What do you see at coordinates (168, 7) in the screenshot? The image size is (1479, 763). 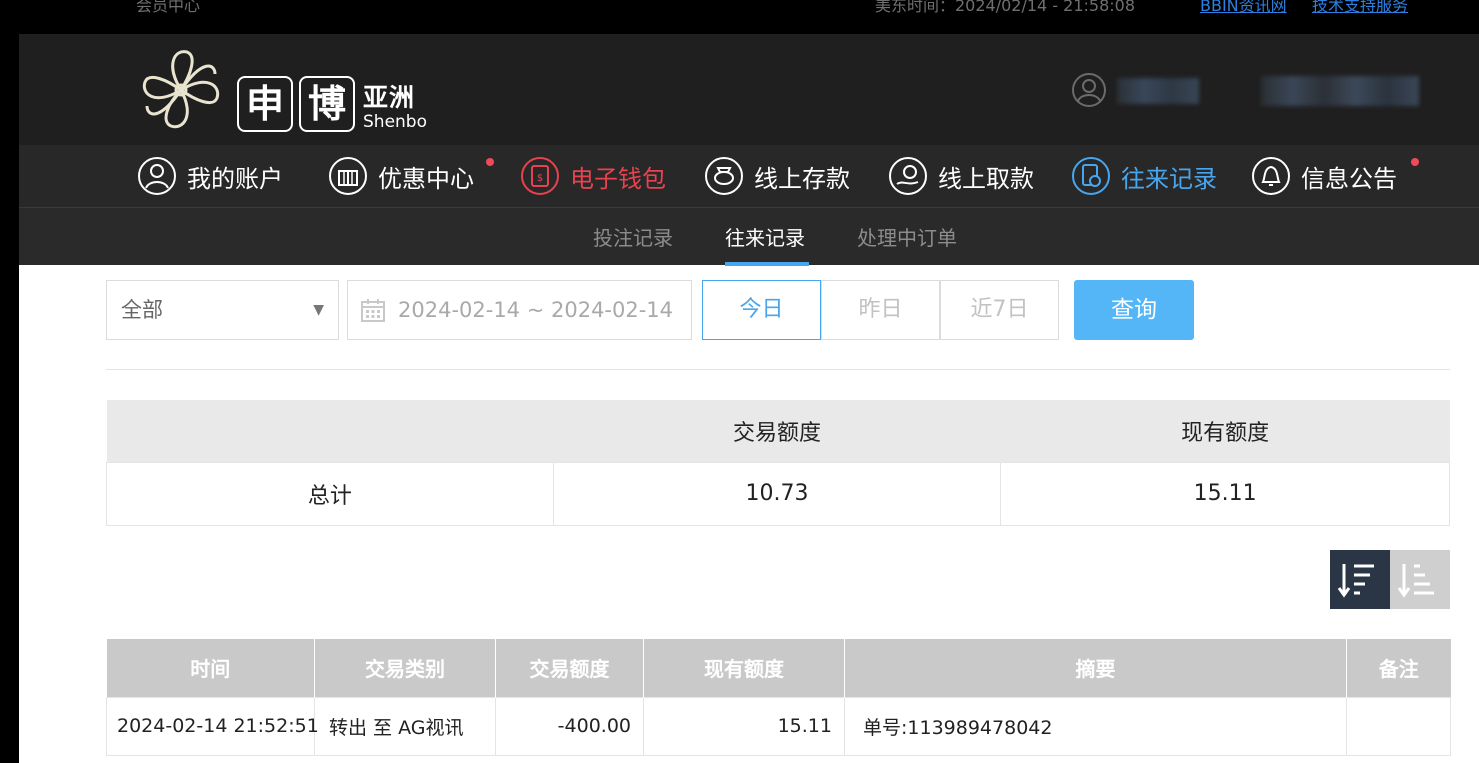 I see `member-center-label: 会员中心` at bounding box center [168, 7].